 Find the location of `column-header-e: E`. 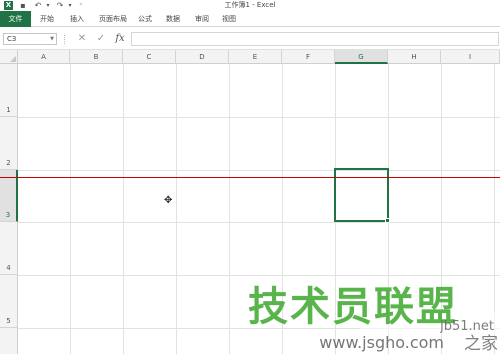

column-header-e: E is located at coordinates (255, 57).